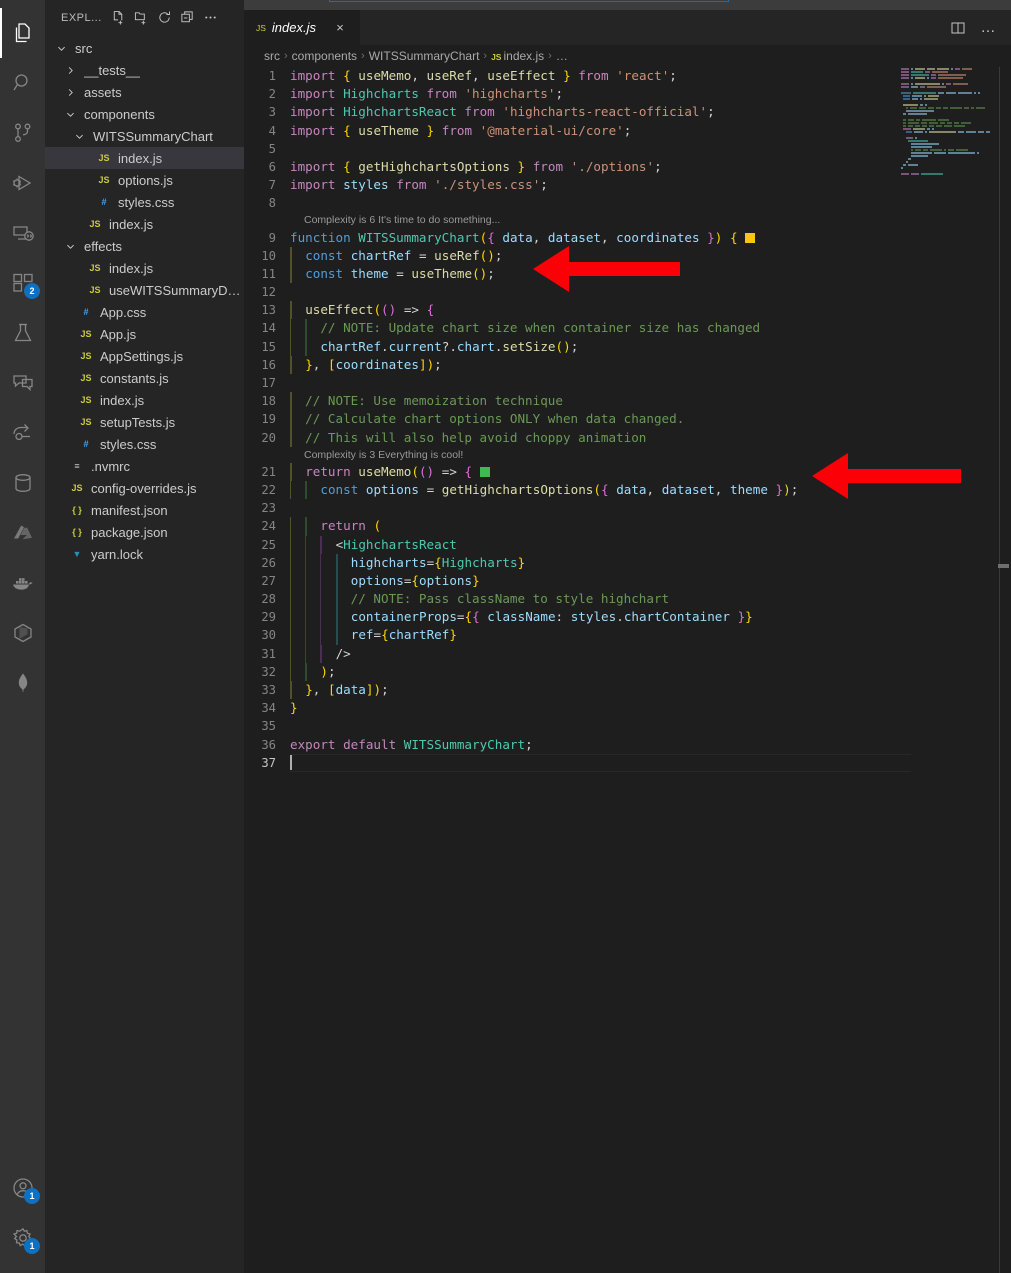 This screenshot has width=1011, height=1273. I want to click on tree-file: JS setupTests.js, so click(144, 422).